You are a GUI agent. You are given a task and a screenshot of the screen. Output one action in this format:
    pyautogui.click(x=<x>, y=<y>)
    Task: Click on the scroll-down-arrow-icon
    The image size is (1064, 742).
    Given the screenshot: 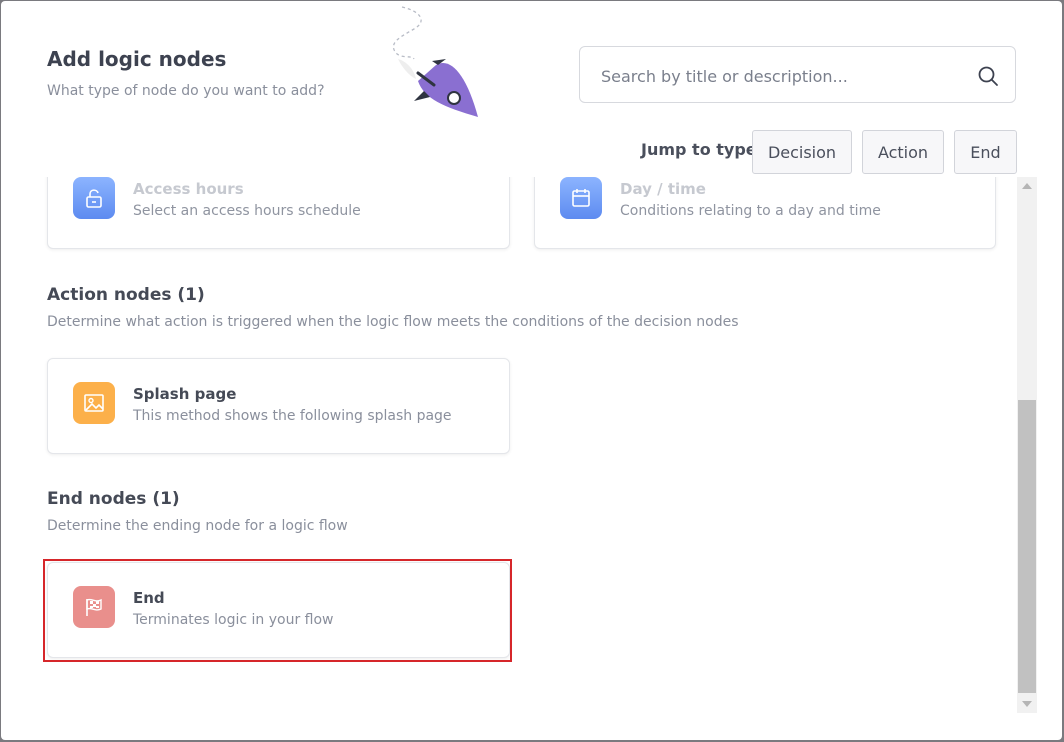 What is the action you would take?
    pyautogui.click(x=1027, y=704)
    